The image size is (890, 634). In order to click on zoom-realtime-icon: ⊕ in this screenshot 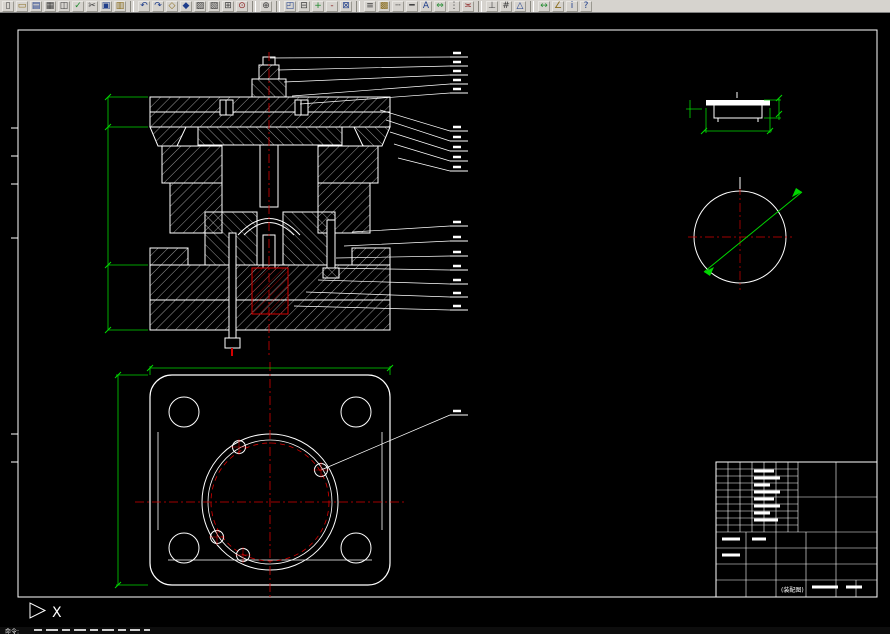, I will do `click(266, 5)`.